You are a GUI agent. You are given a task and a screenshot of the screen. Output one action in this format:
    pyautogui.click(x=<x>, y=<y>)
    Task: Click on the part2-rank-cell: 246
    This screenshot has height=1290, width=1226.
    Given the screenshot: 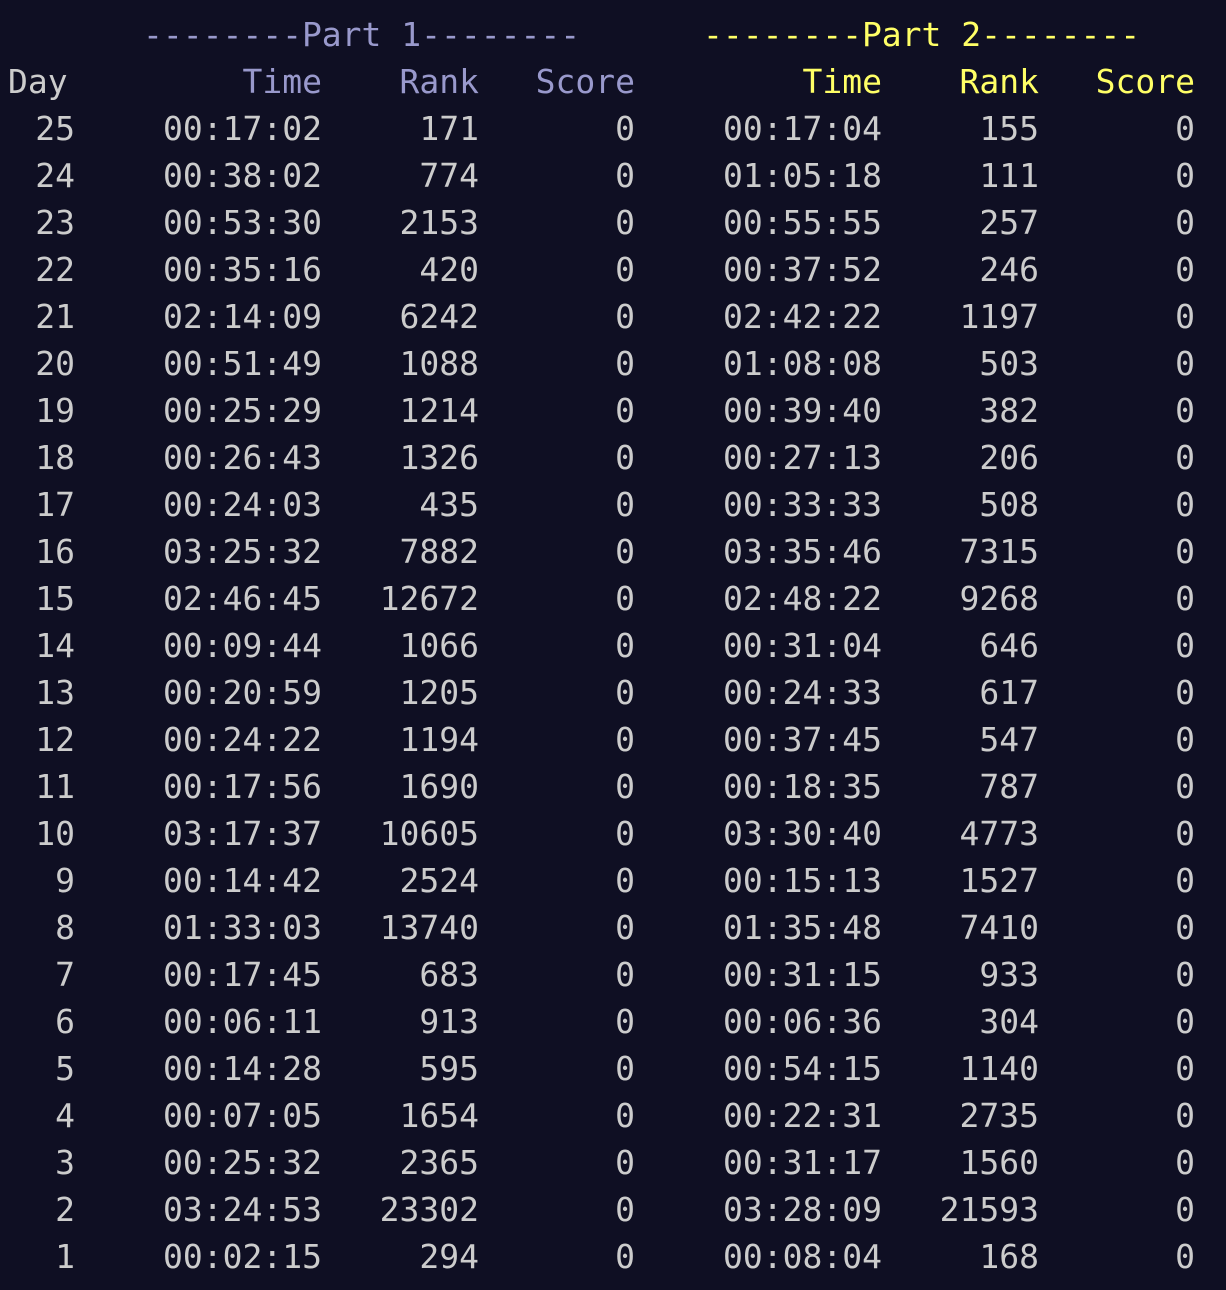 What is the action you would take?
    pyautogui.click(x=1009, y=269)
    